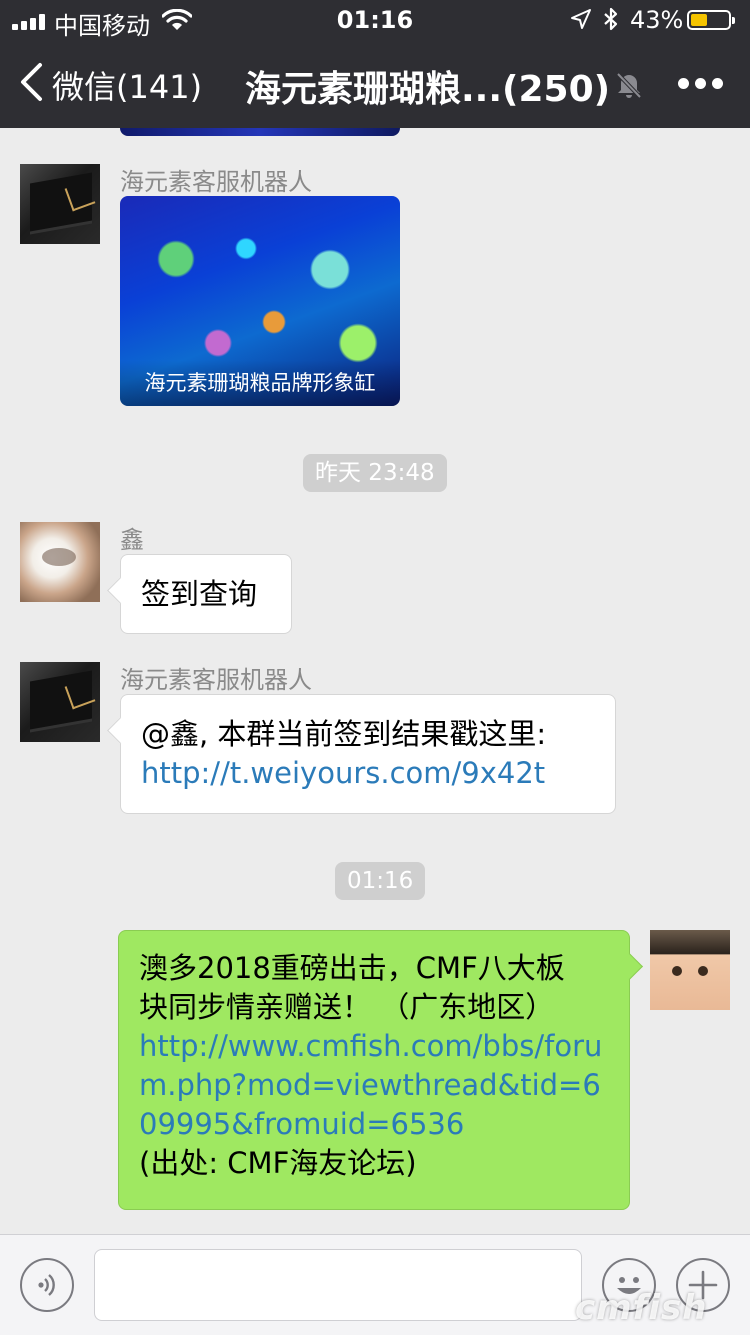  I want to click on message-source: (出处: CMF海友论坛), so click(278, 1163).